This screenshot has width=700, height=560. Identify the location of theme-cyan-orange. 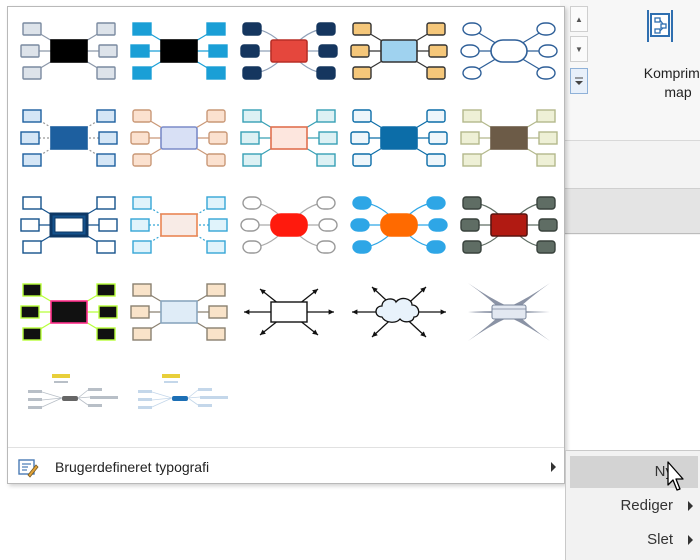
(179, 225).